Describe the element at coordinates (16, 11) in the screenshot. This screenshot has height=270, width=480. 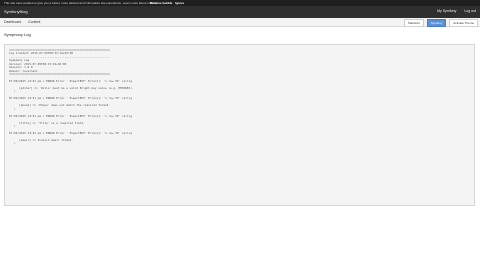
I see `site-brand: SymfonyBlog` at that location.